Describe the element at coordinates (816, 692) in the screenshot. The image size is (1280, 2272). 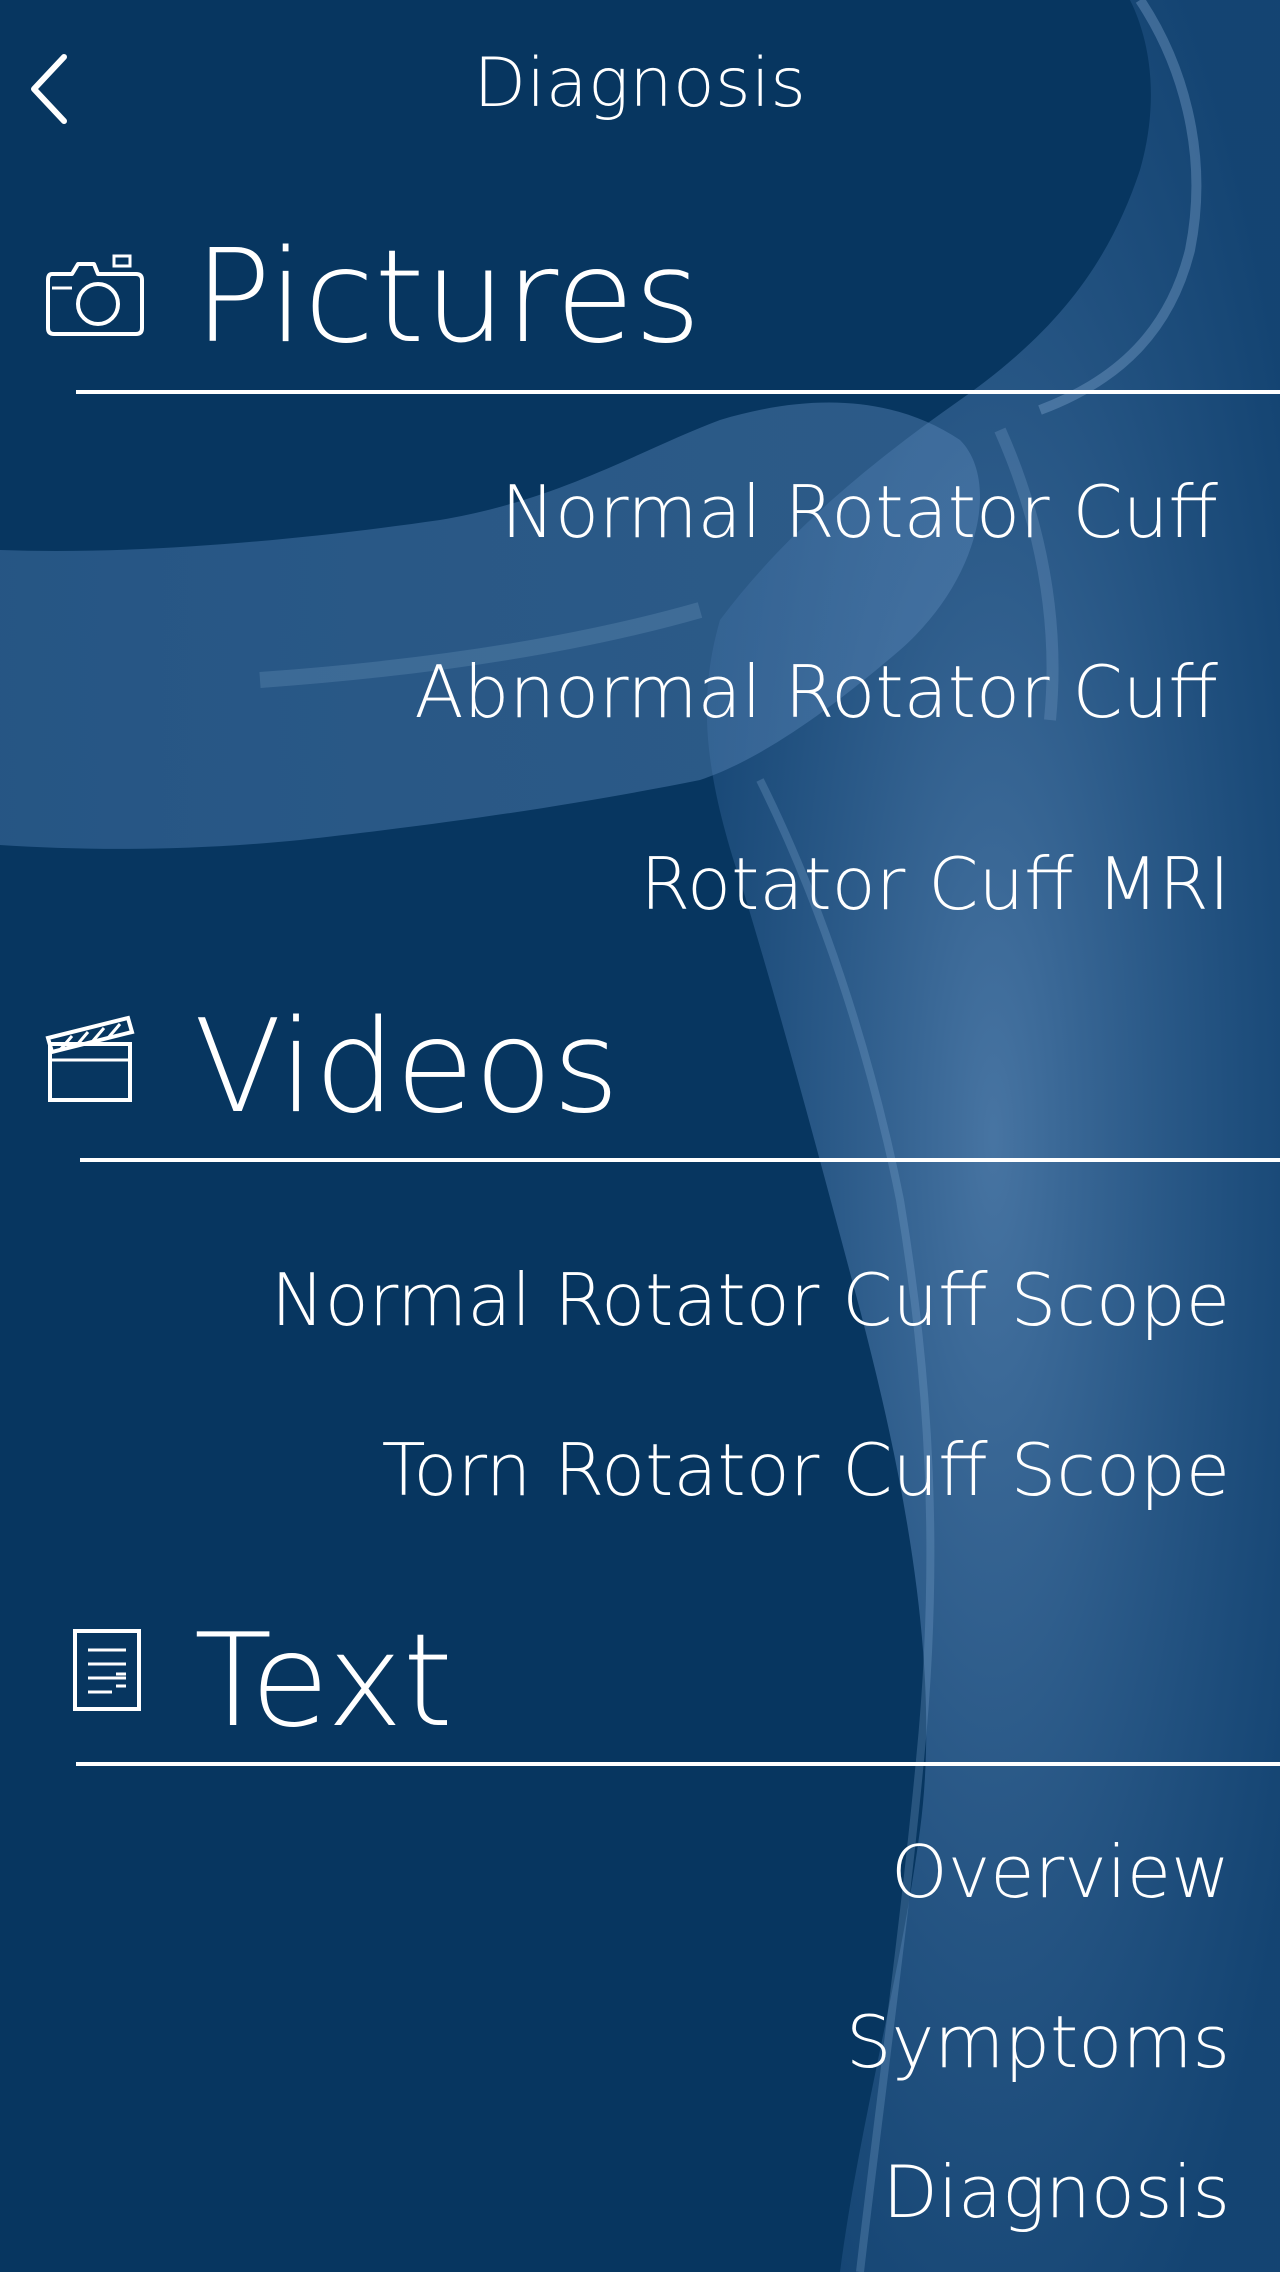
I see `list-item-abnormal-rotator-cuff: Abnormal Rotator Cuff` at that location.